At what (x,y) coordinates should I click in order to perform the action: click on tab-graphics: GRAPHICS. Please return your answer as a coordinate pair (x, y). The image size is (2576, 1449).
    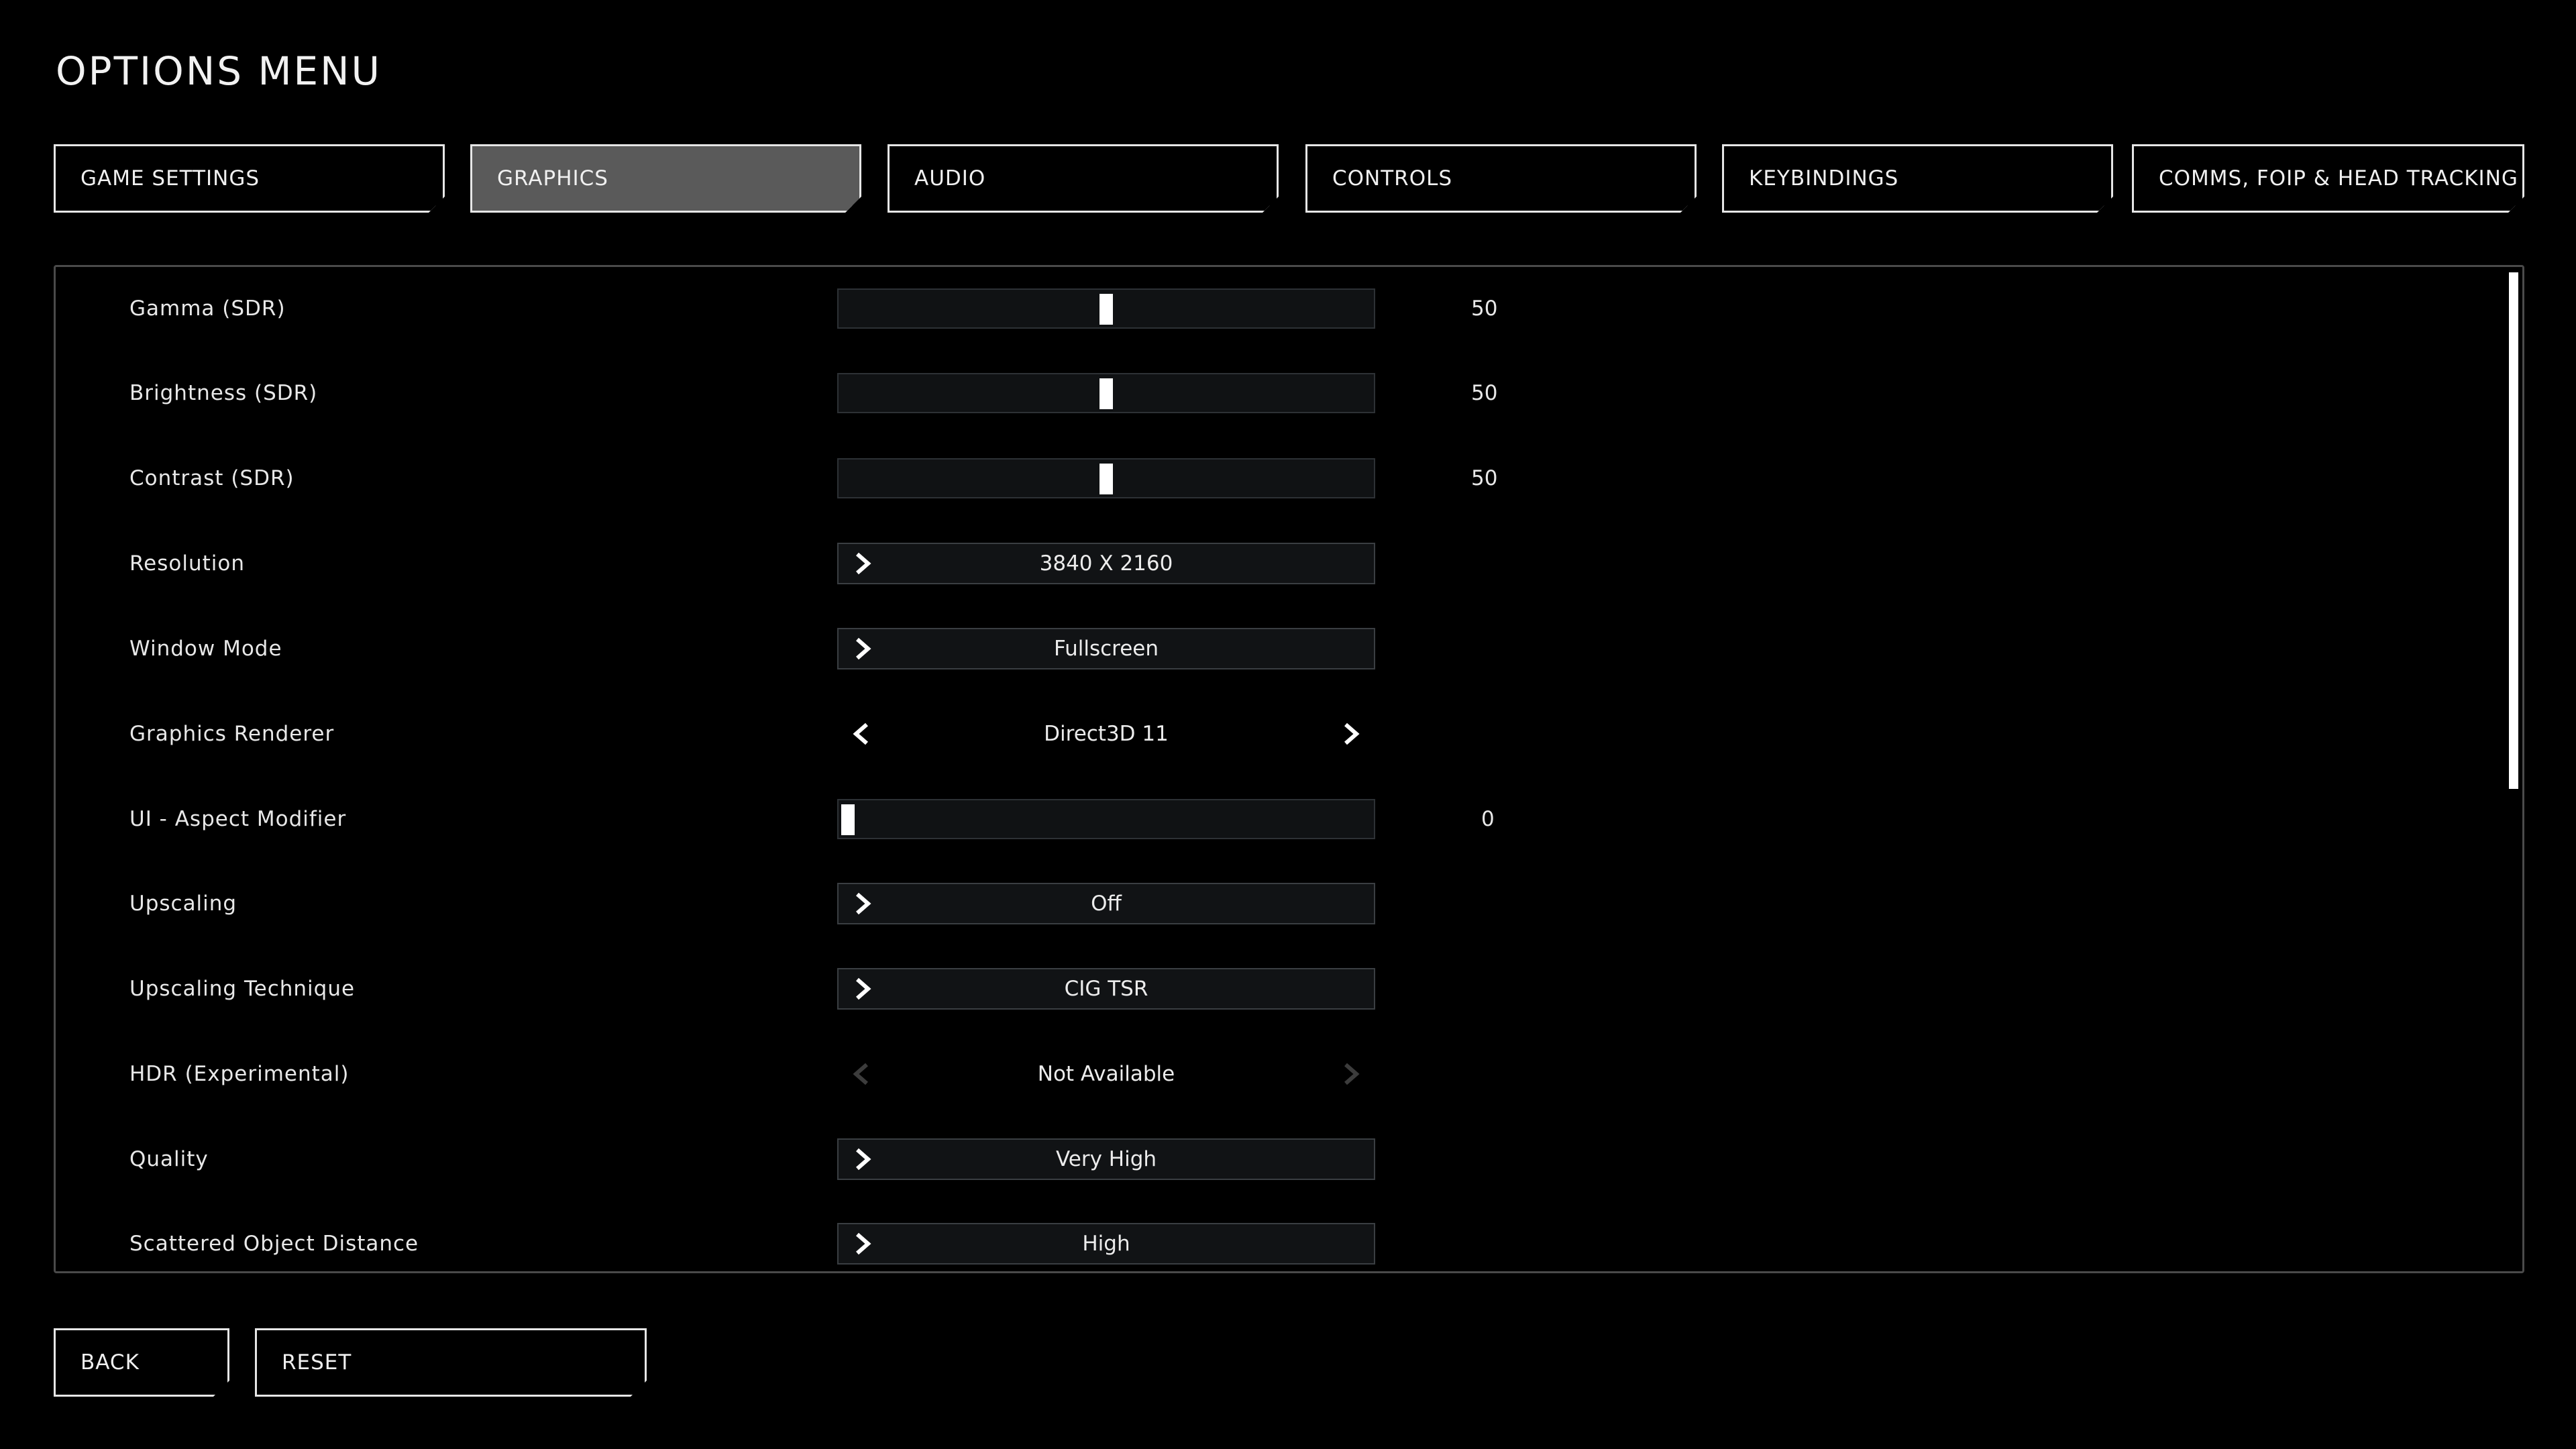
    Looking at the image, I should click on (665, 178).